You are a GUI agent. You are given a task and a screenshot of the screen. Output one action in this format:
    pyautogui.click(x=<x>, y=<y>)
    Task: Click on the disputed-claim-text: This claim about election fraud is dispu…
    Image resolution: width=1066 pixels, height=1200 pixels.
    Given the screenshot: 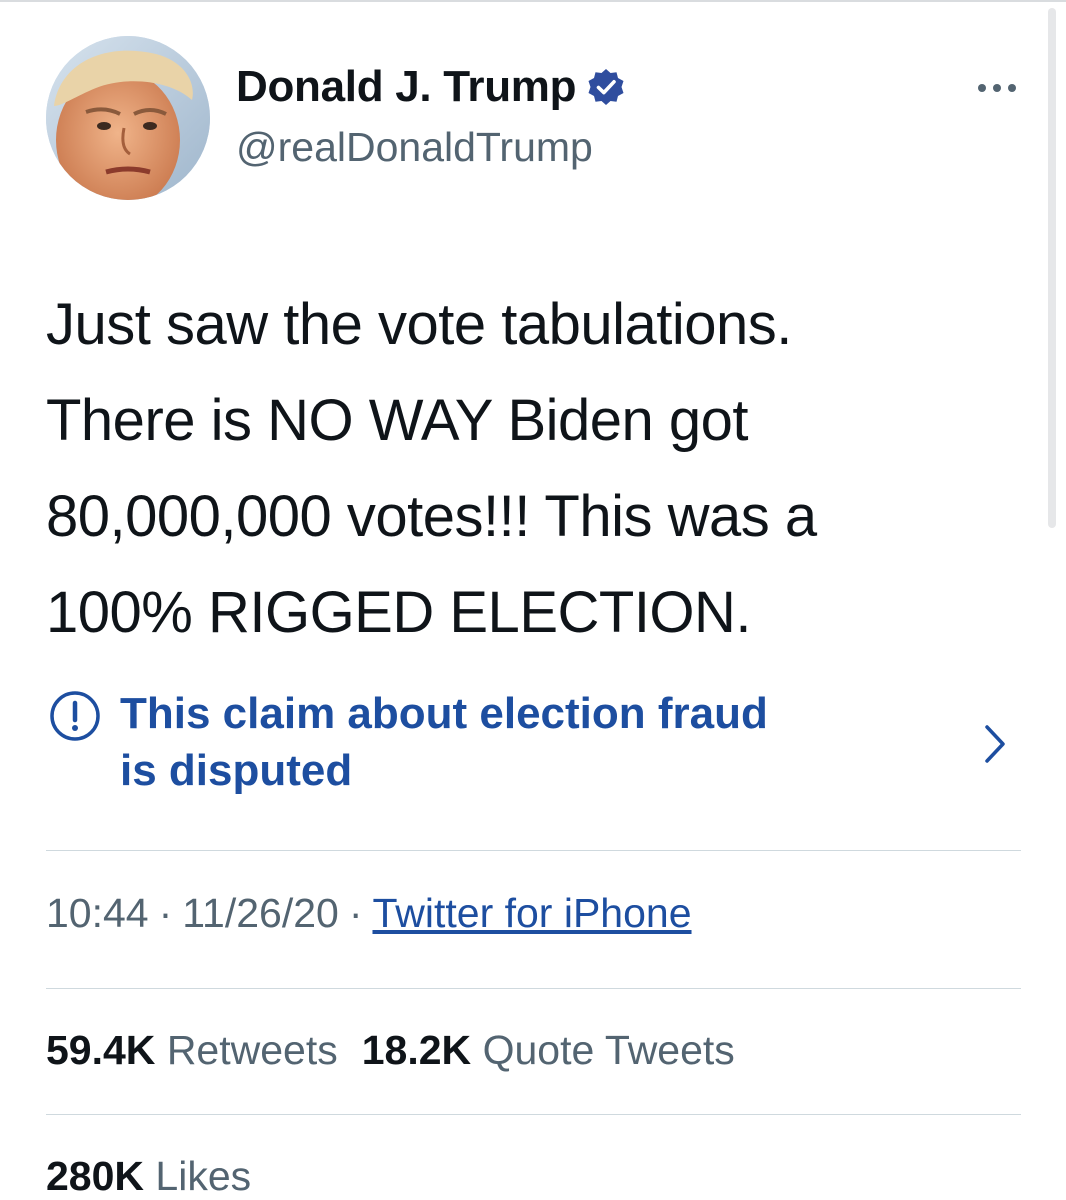 What is the action you would take?
    pyautogui.click(x=444, y=742)
    